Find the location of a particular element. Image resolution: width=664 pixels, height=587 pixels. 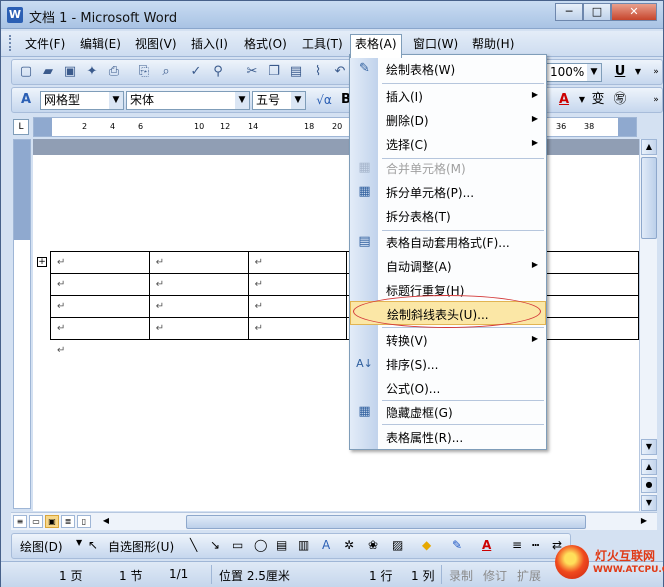

close-button: ✕ is located at coordinates (634, 12).